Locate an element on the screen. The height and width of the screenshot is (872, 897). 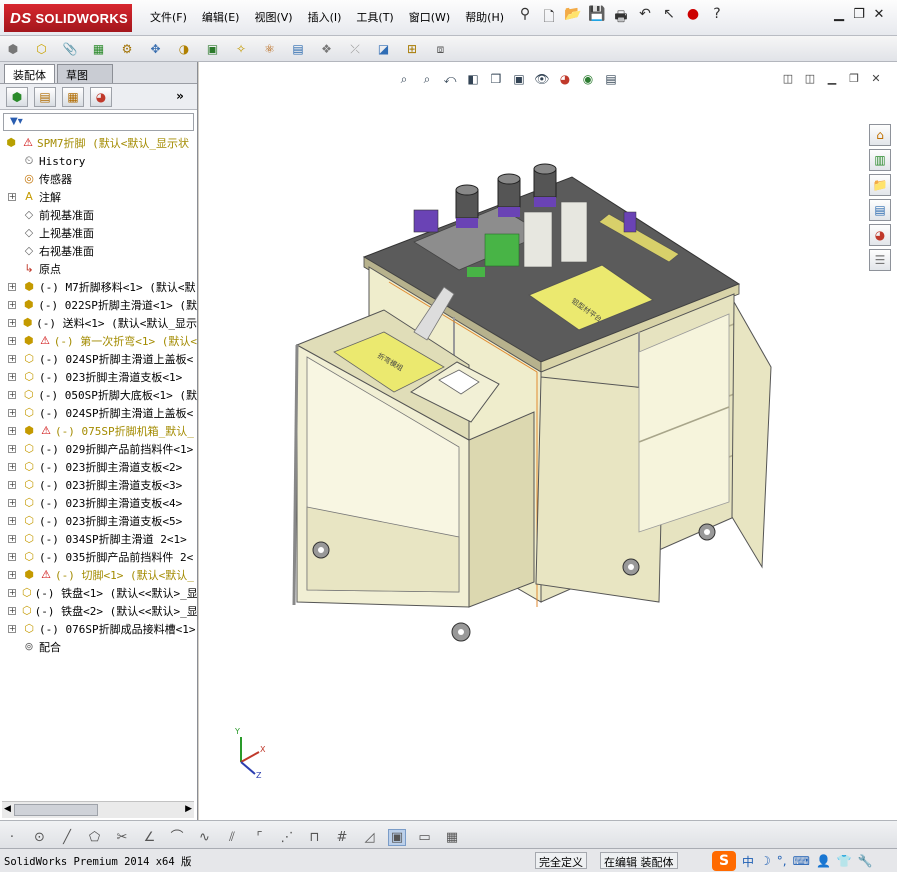
grid-icon: # is located at coordinates (342, 837).